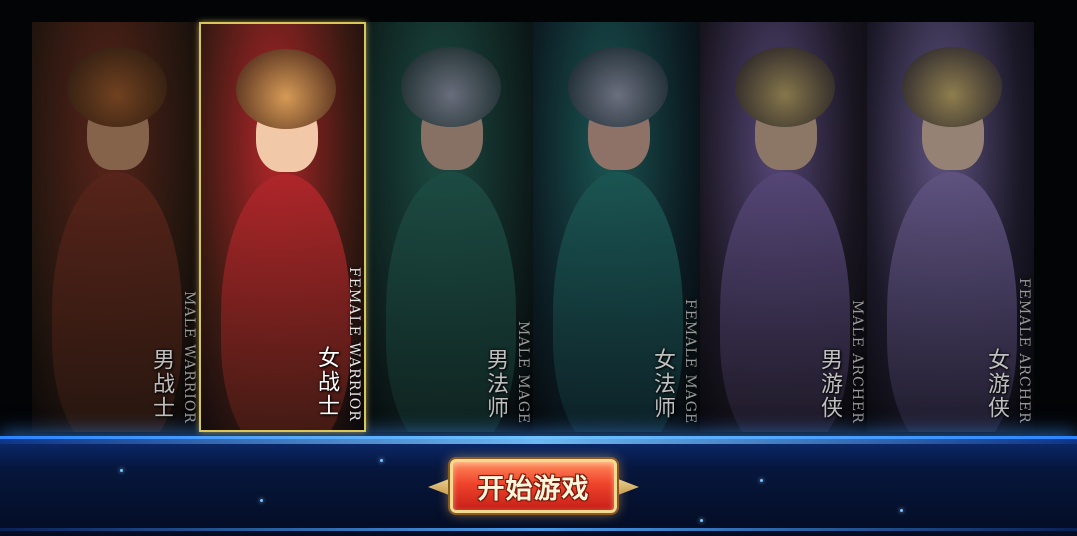 The width and height of the screenshot is (1077, 536). What do you see at coordinates (538, 440) in the screenshot?
I see `bar-glow-line` at bounding box center [538, 440].